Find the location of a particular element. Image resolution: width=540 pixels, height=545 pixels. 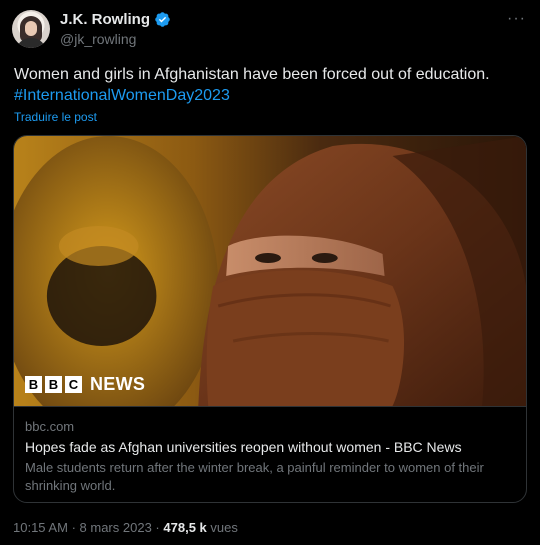

bbc-news-logo: B B C NEWS is located at coordinates (85, 384).